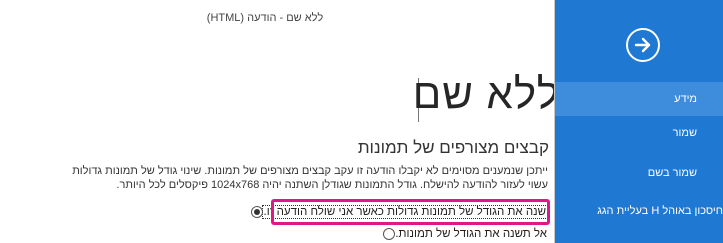 This screenshot has height=243, width=723. I want to click on back-button, so click(643, 45).